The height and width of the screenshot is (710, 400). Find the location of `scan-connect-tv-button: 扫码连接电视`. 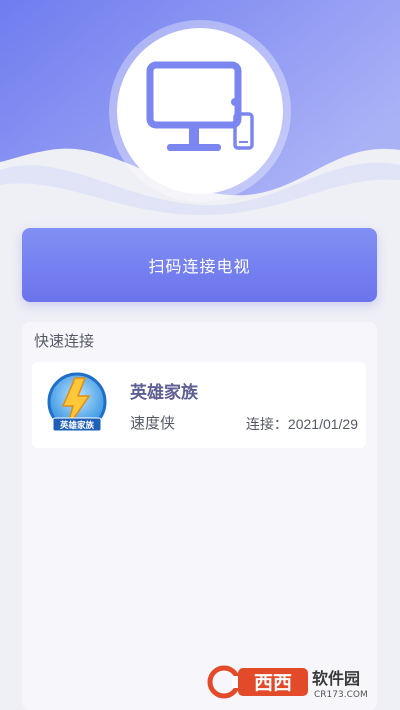

scan-connect-tv-button: 扫码连接电视 is located at coordinates (199, 265).